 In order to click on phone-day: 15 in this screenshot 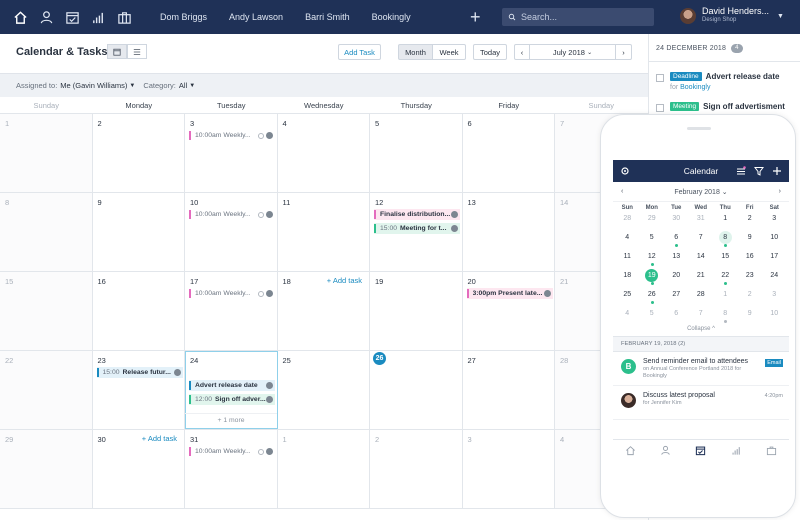, I will do `click(725, 258)`.